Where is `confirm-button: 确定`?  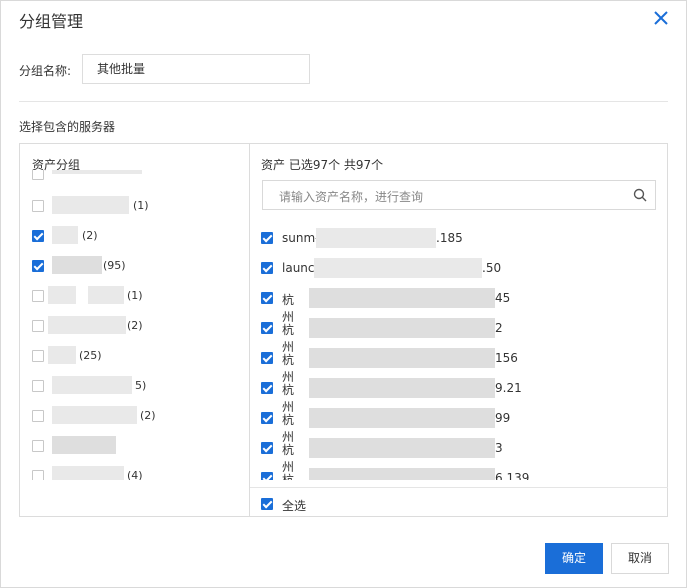 confirm-button: 确定 is located at coordinates (574, 558).